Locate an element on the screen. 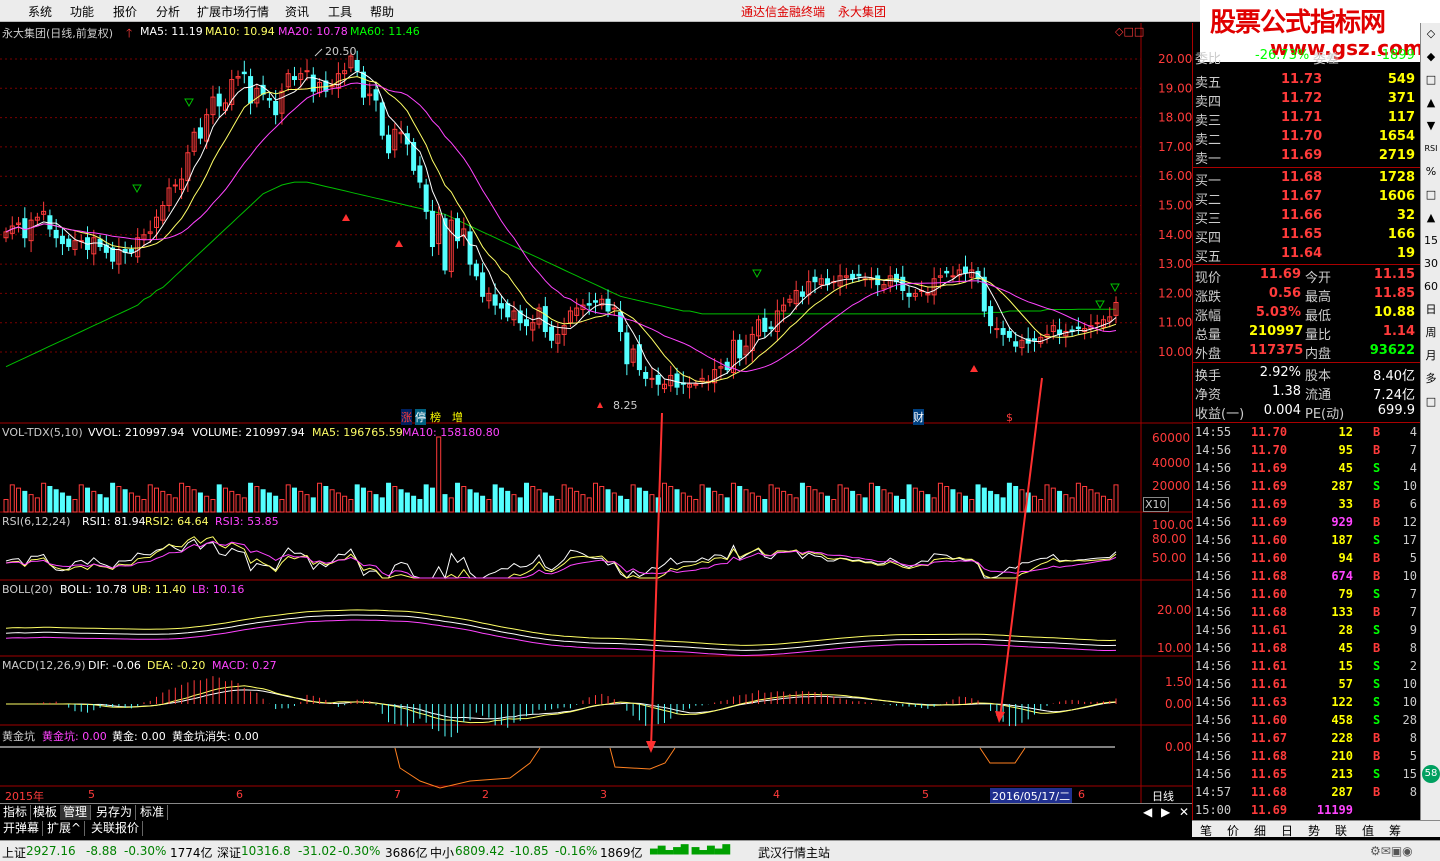 This screenshot has width=1440, height=861. tick-row: 14:56 11.69 33 B 6 is located at coordinates (1307, 505).